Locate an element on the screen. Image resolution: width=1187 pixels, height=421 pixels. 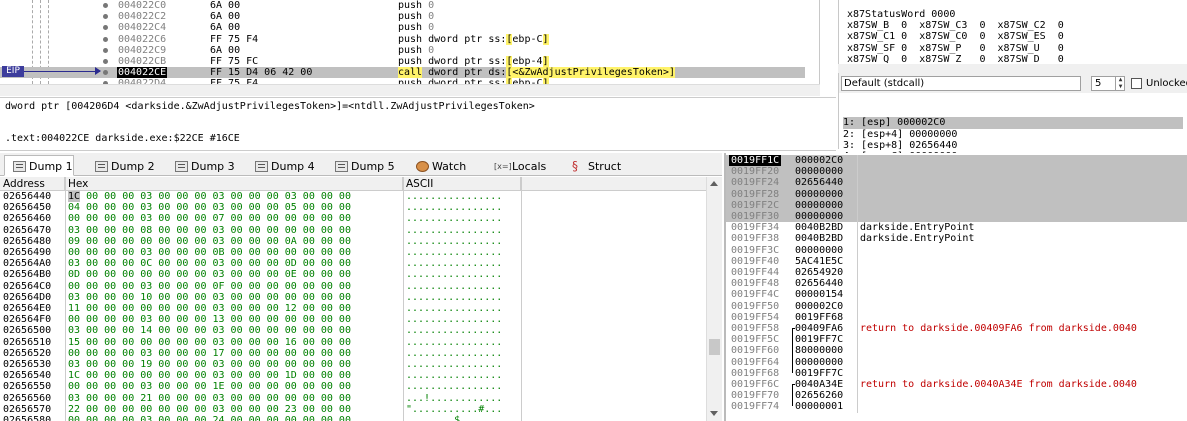
spinner-arrows-icon: ▲ ▼ is located at coordinates (1120, 83).